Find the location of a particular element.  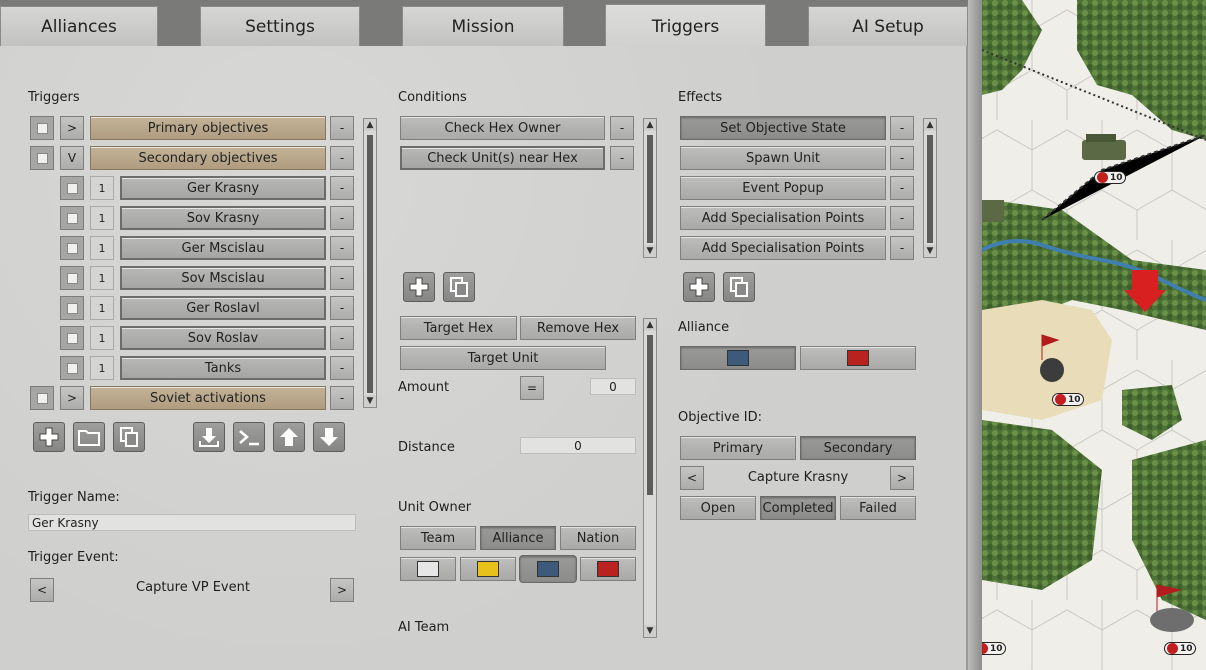

trigger-event-prev-button: < is located at coordinates (42, 590).